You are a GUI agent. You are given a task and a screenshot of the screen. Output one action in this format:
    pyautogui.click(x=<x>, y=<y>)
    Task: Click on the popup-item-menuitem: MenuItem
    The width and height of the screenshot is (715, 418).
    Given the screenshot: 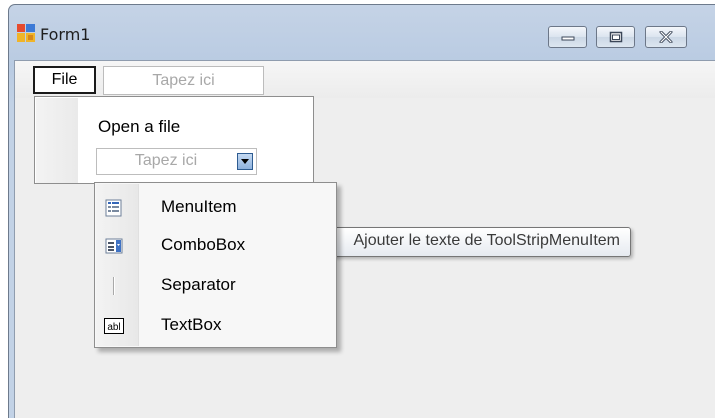 What is the action you would take?
    pyautogui.click(x=215, y=208)
    